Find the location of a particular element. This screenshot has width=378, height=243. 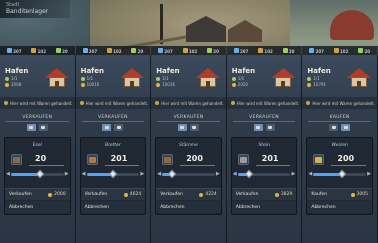

trade-card: Esel 20 ◀ ▶ Verkaufen 2000 Abbrechen is located at coordinates (37, 176).